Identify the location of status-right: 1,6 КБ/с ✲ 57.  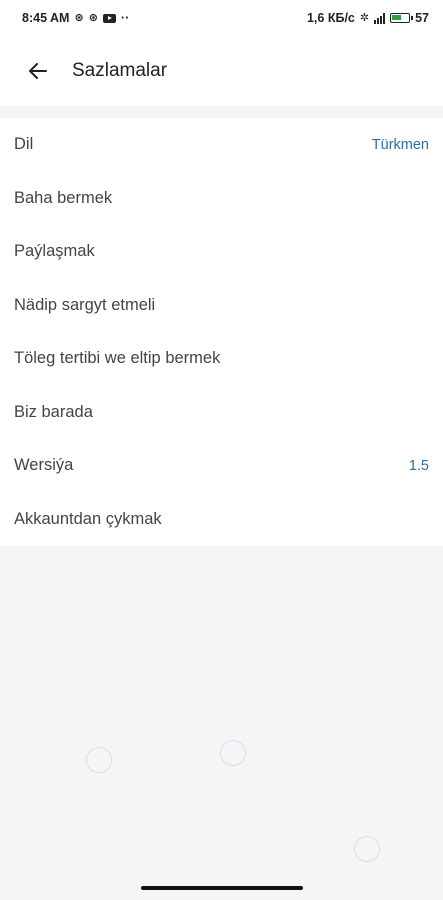
(368, 18).